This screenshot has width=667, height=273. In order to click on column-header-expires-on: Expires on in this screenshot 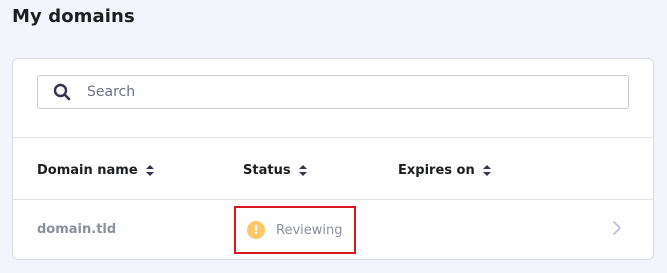, I will do `click(444, 170)`.